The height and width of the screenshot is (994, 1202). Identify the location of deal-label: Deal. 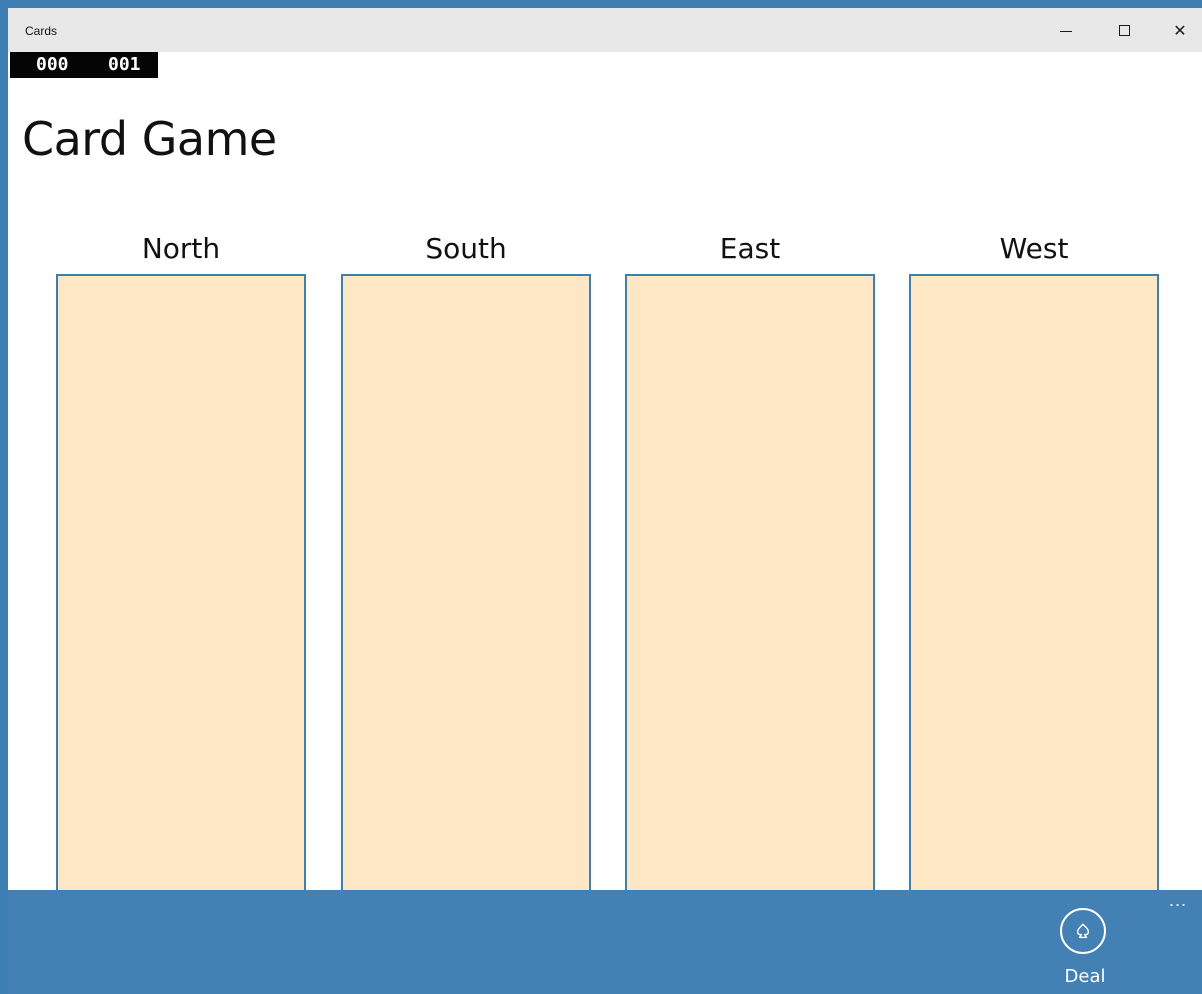
(1085, 976).